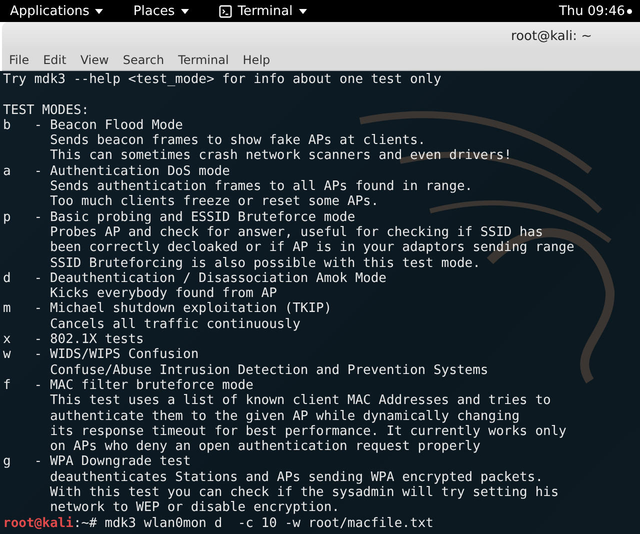 This screenshot has width=640, height=534. What do you see at coordinates (629, 11) in the screenshot?
I see `status-dot-icon` at bounding box center [629, 11].